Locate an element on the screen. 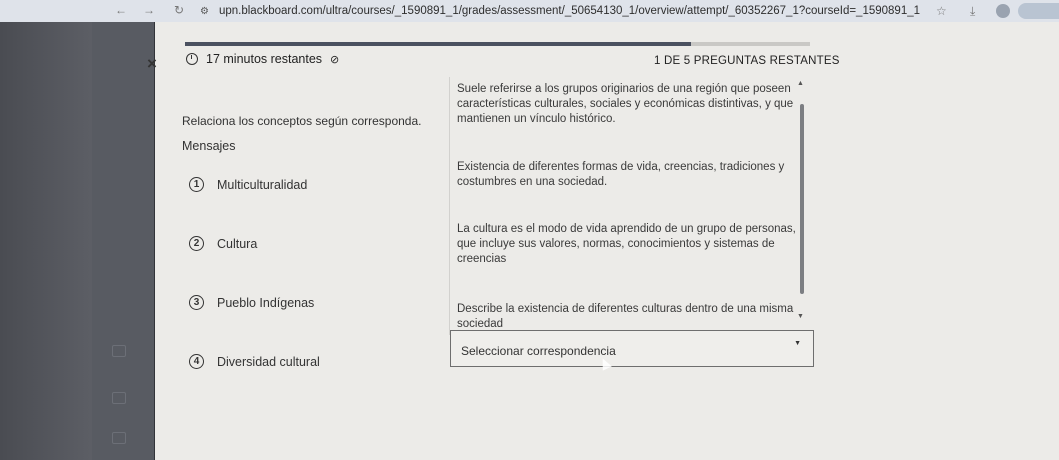 The height and width of the screenshot is (460, 1059). concept-number: 3 is located at coordinates (196, 302).